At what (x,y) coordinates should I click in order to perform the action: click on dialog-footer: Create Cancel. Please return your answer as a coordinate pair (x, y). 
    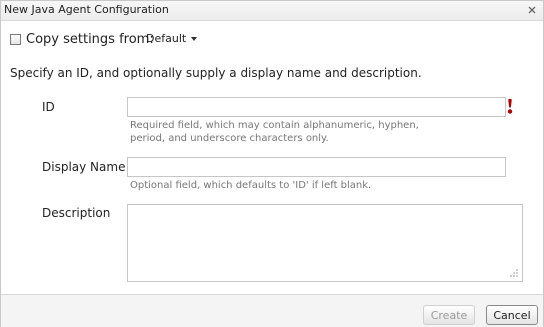
    Looking at the image, I should click on (272, 310).